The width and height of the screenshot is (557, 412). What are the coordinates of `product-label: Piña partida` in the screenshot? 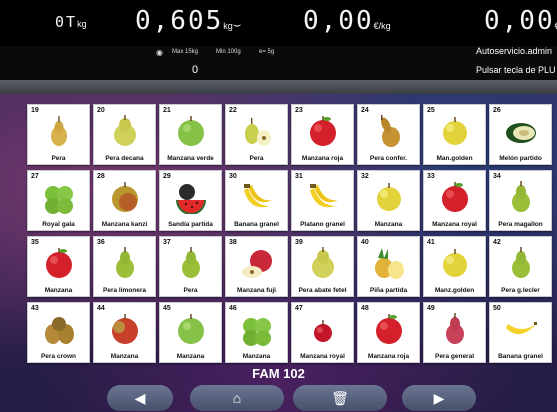 It's located at (388, 290).